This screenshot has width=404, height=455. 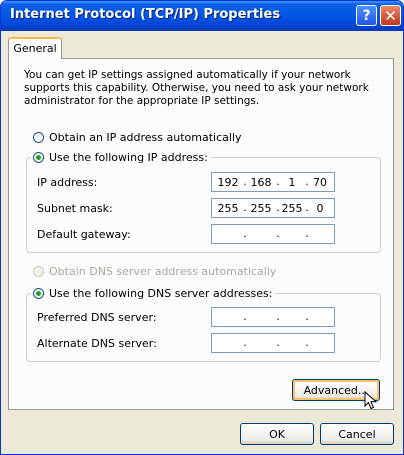 What do you see at coordinates (163, 271) in the screenshot?
I see `dns-auto-label: Obtain DNS server address automatically` at bounding box center [163, 271].